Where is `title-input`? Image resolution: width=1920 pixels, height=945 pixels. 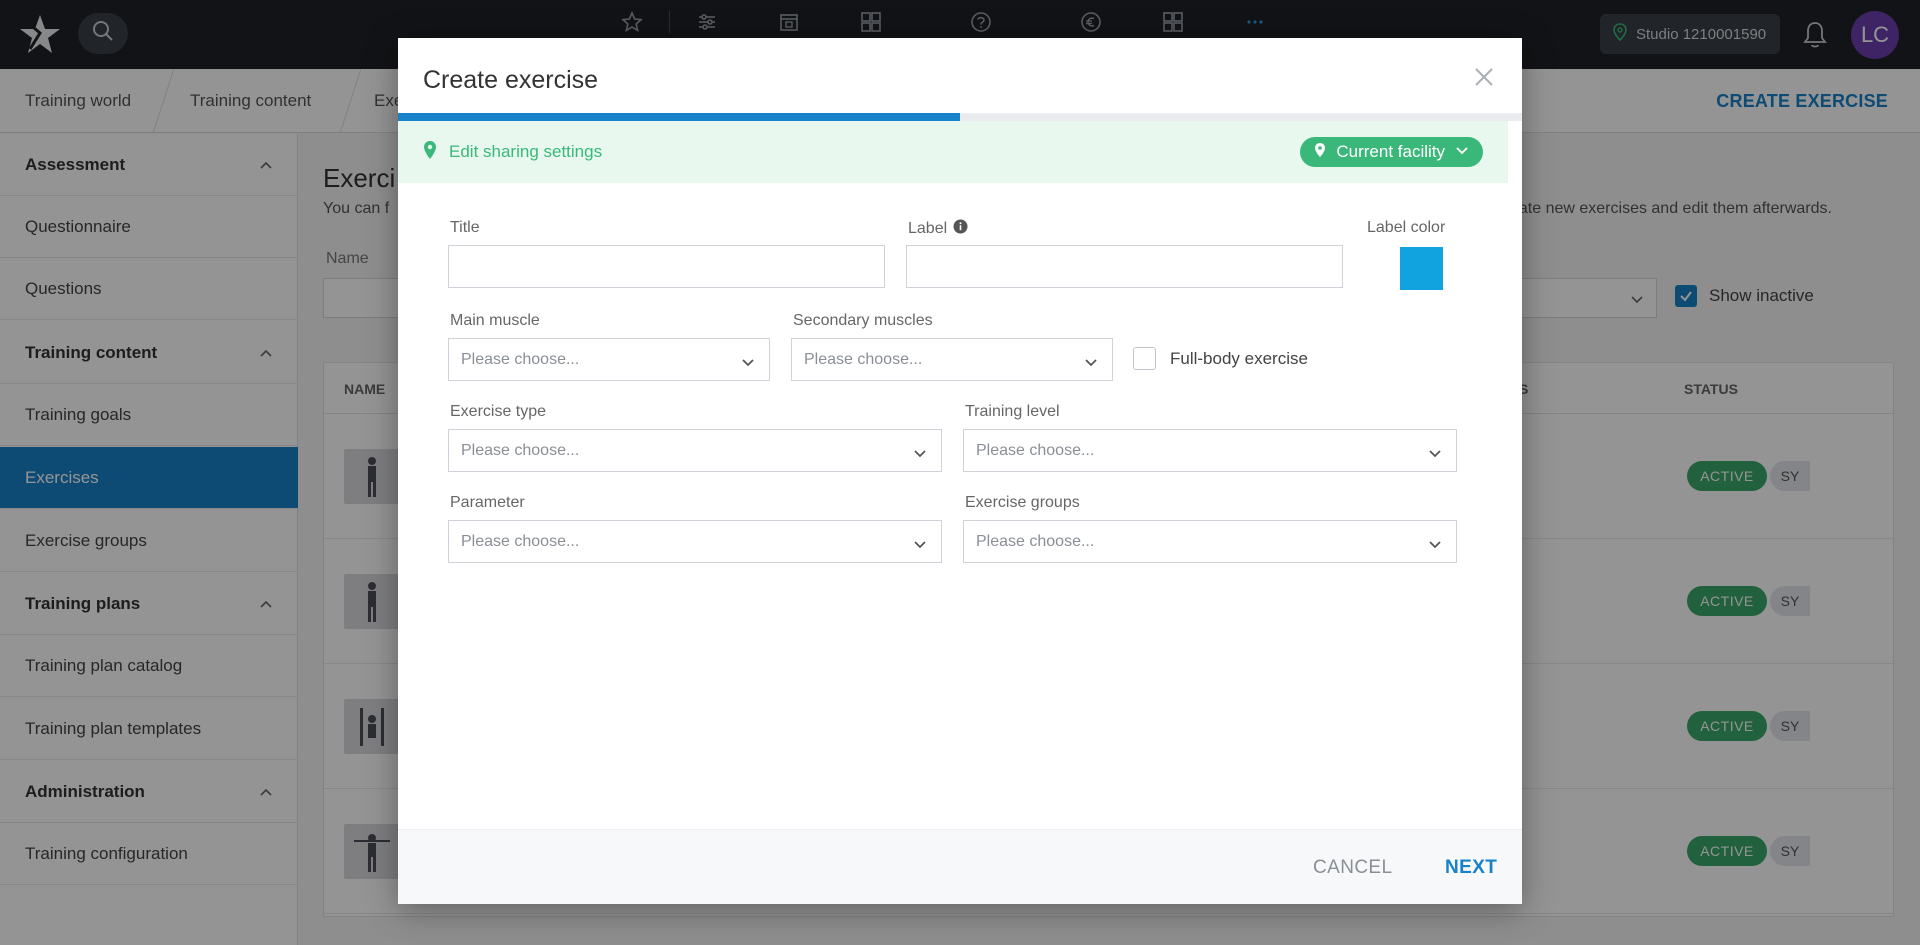
title-input is located at coordinates (666, 266).